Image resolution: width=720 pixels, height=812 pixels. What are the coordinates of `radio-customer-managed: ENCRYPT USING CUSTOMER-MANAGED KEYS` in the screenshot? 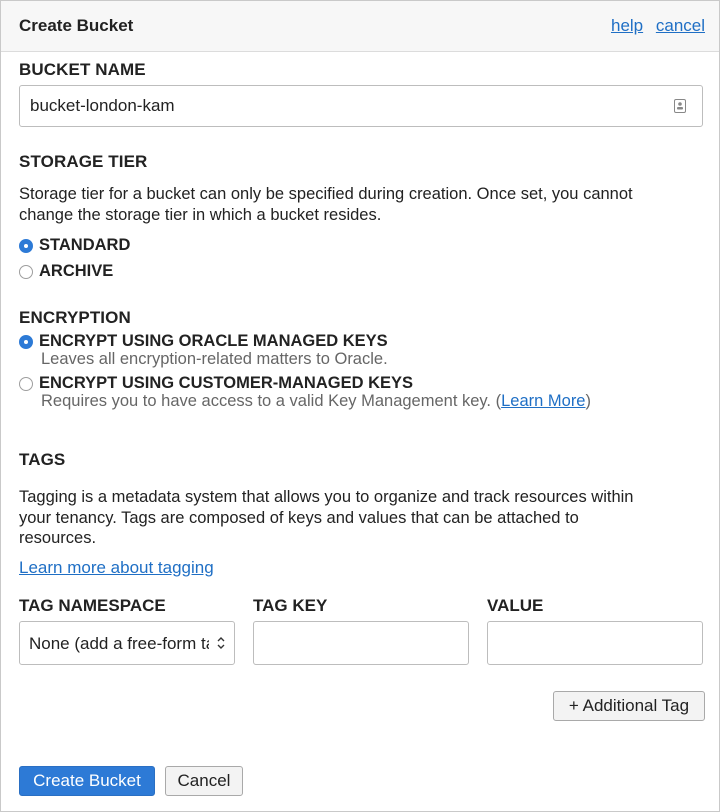 It's located at (216, 383).